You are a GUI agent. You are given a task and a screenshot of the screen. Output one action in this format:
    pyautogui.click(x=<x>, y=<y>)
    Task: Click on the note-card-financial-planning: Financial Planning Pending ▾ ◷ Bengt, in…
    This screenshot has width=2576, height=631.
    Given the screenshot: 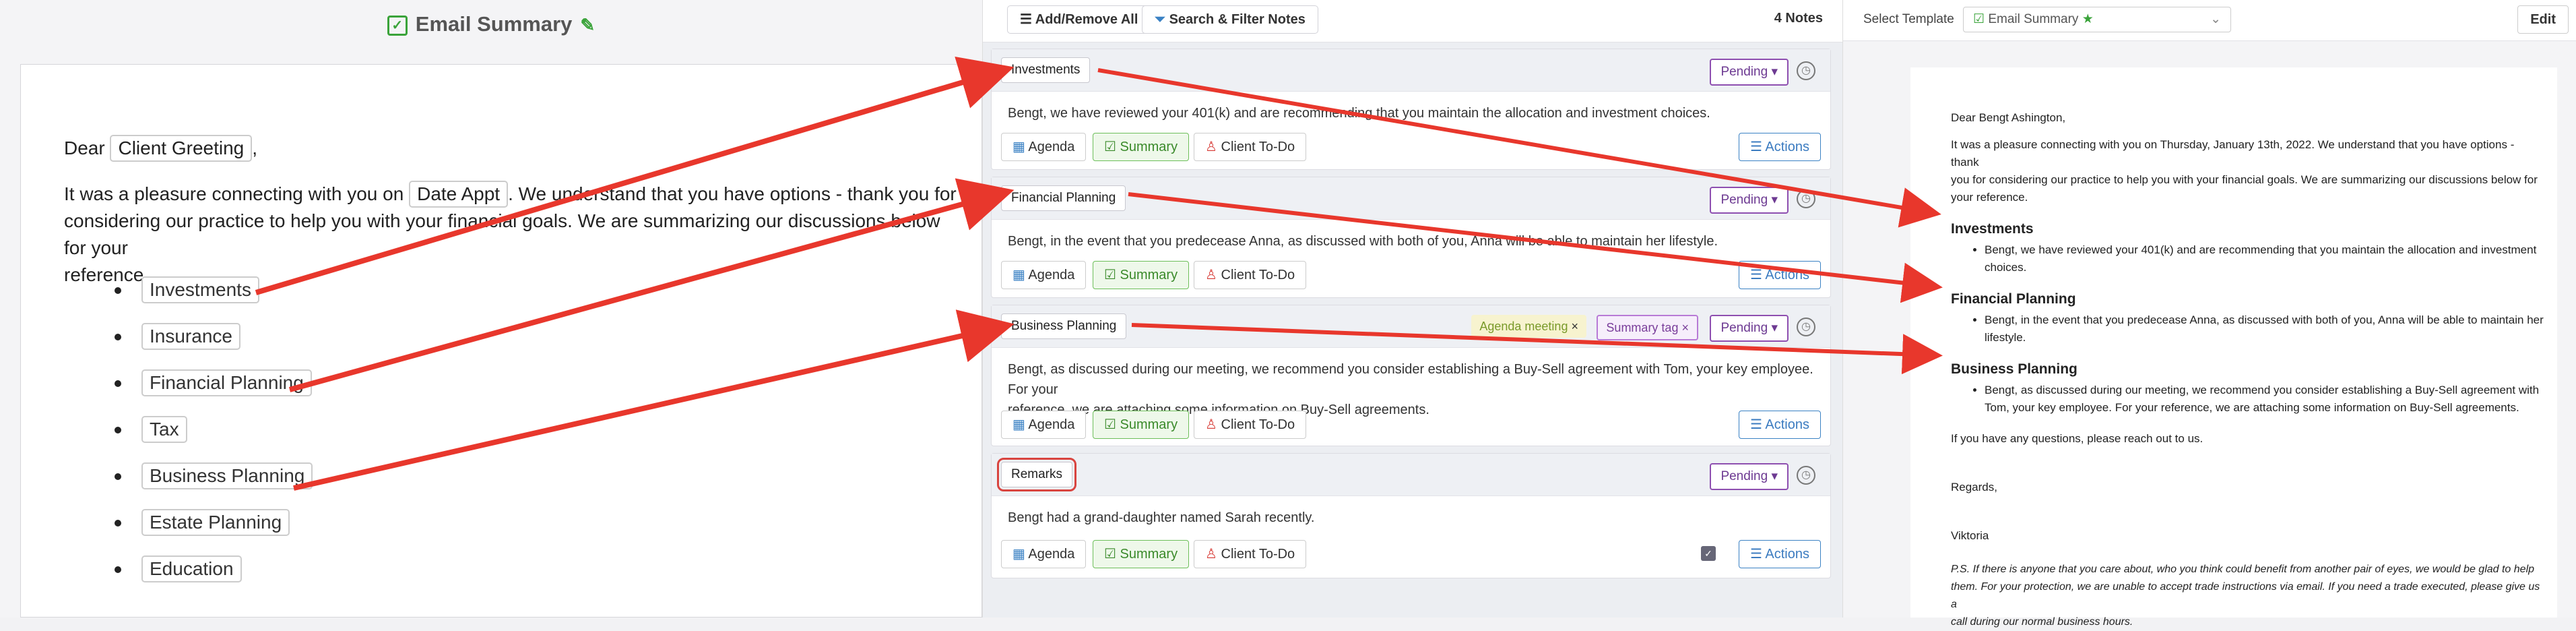 What is the action you would take?
    pyautogui.click(x=1411, y=237)
    